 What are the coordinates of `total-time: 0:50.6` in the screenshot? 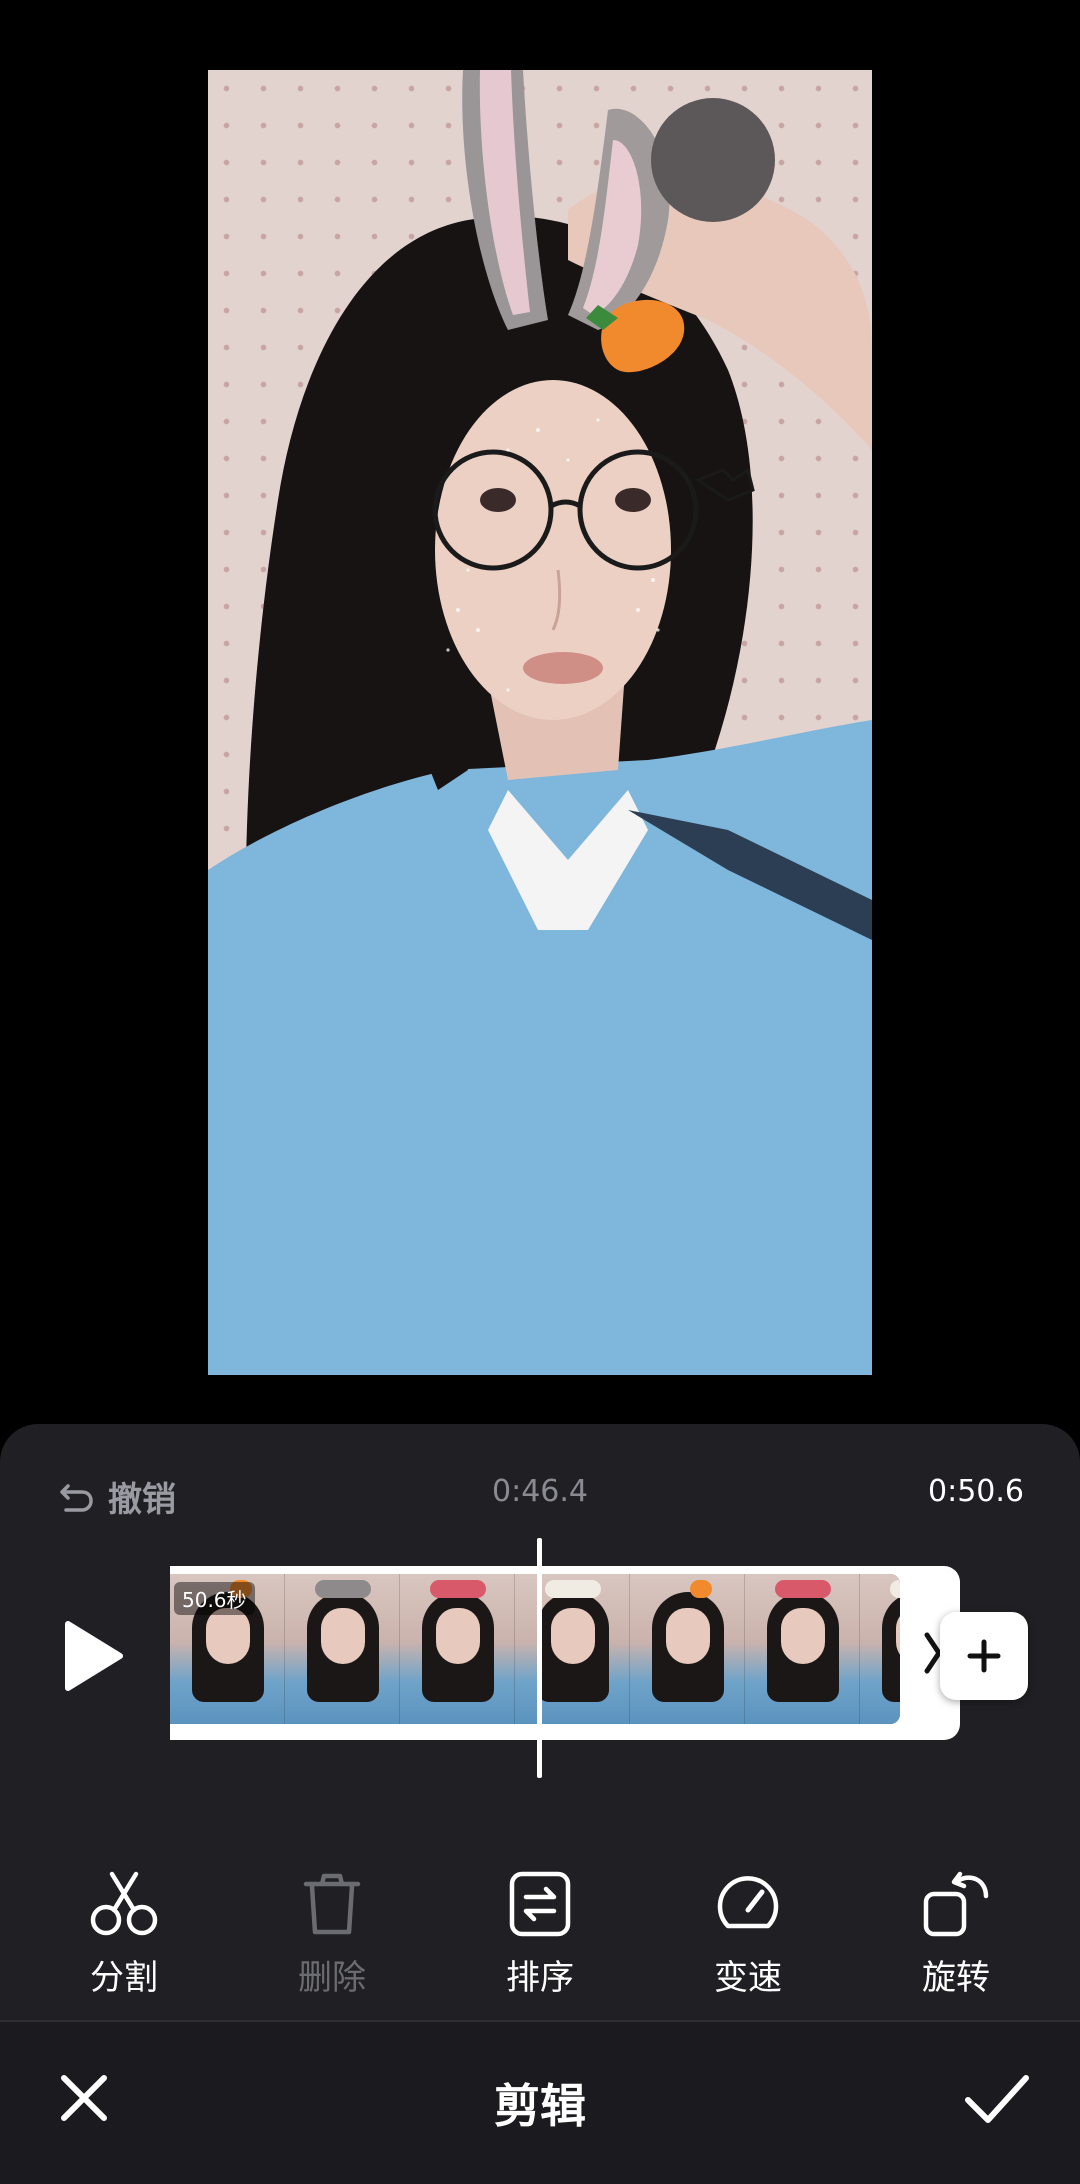 It's located at (976, 1491).